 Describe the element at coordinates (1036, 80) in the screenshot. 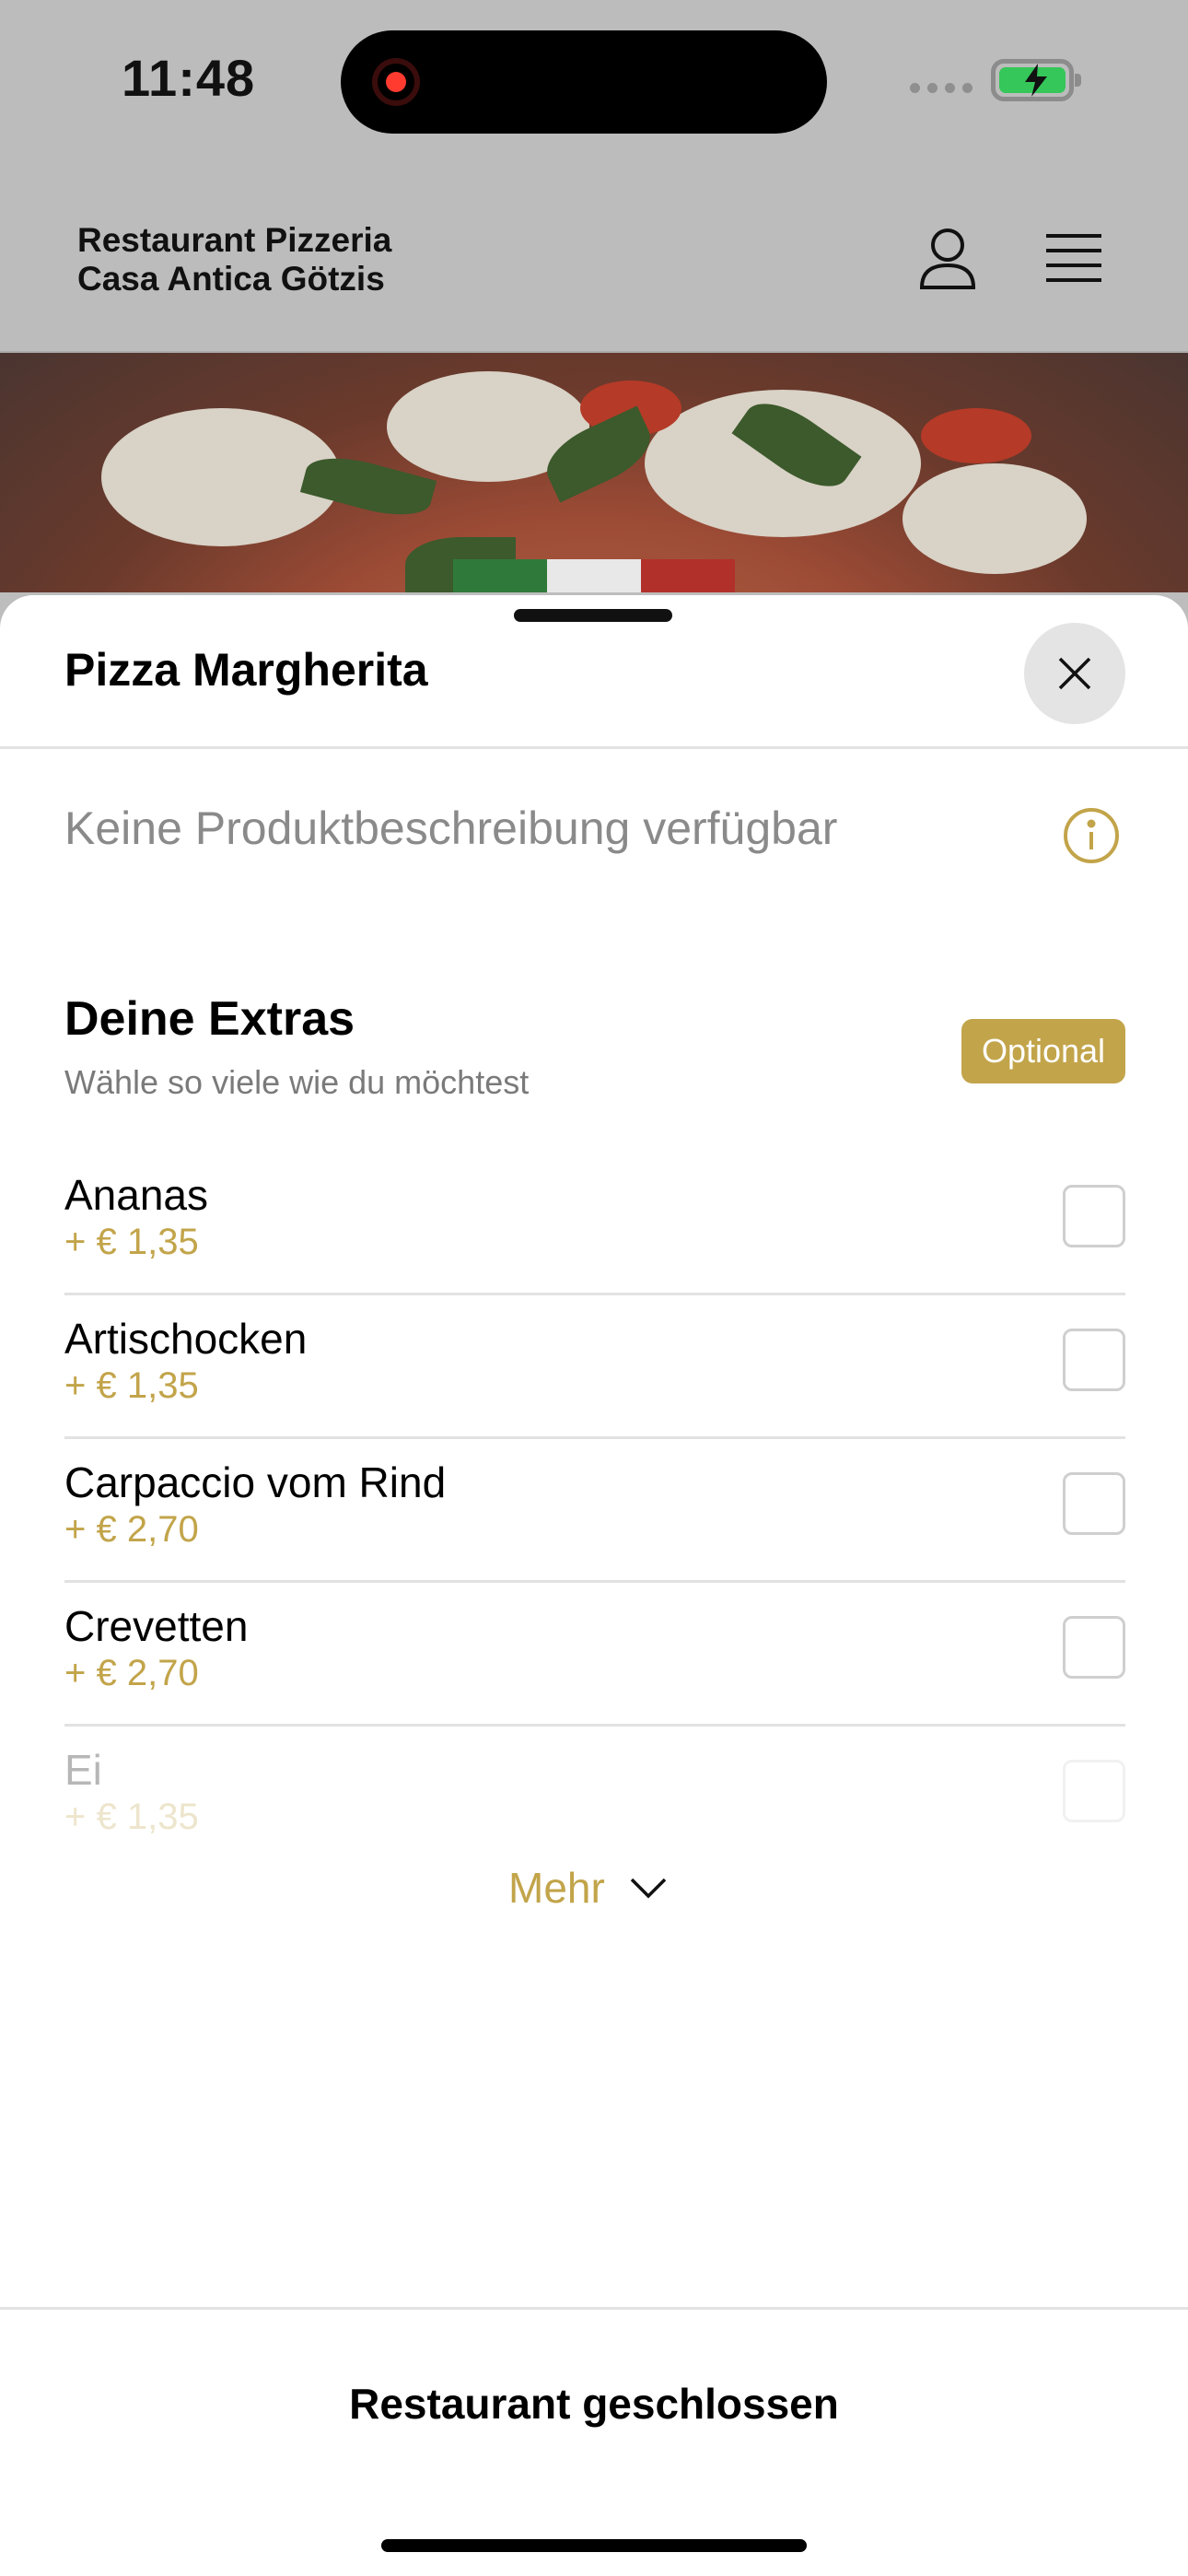

I see `battery-icon` at that location.